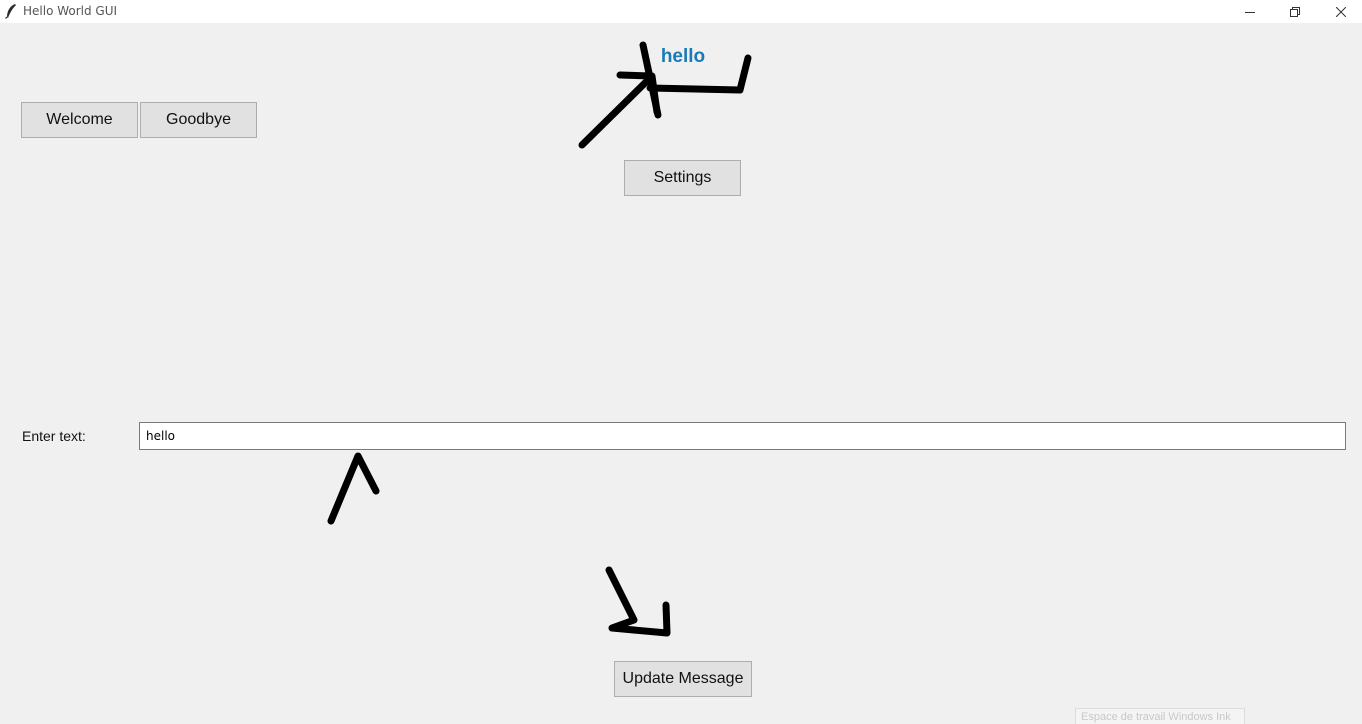  Describe the element at coordinates (638, 93) in the screenshot. I see `ink-arrowhead-top` at that location.